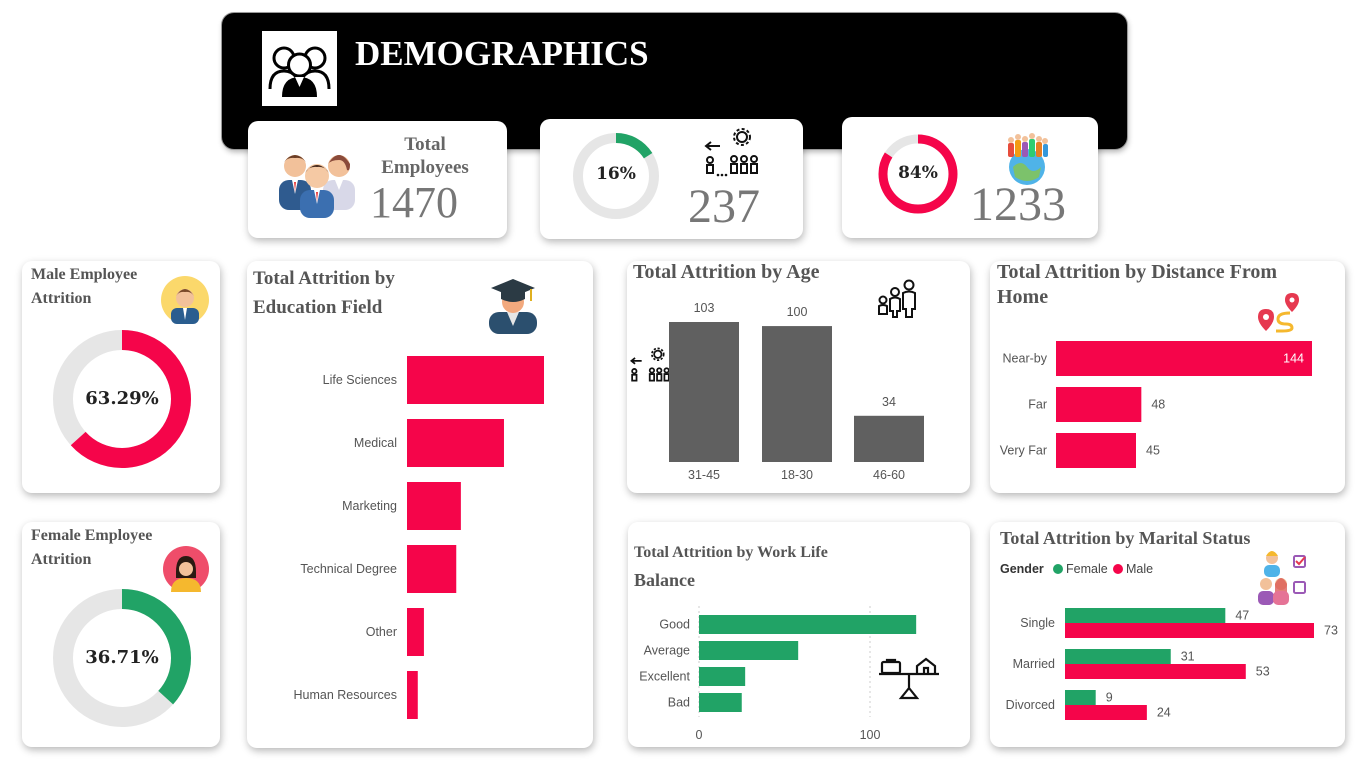 This screenshot has width=1364, height=761. What do you see at coordinates (679, 703) in the screenshot?
I see `worklife-label-3: Bad` at bounding box center [679, 703].